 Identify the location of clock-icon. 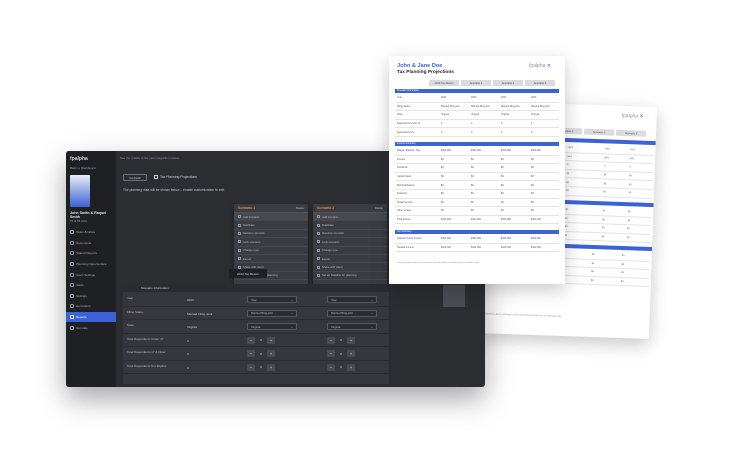
(72, 306).